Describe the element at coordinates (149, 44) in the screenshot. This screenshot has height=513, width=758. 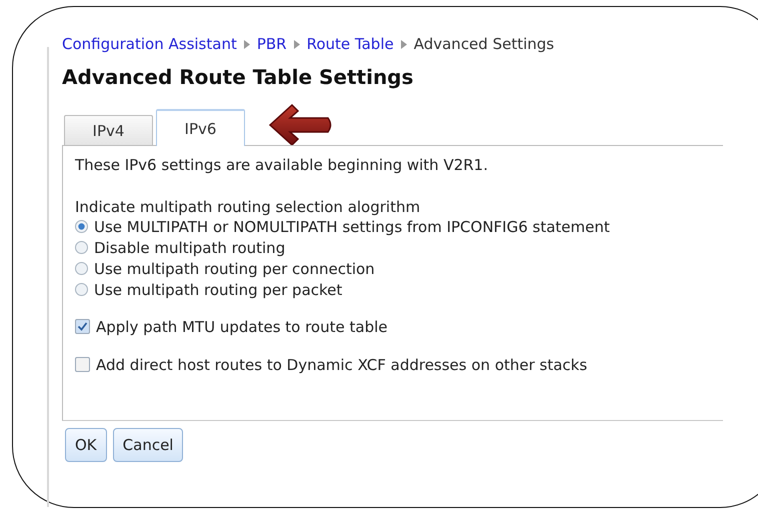
I see `breadcrumb-link: Configuration Assistant` at that location.